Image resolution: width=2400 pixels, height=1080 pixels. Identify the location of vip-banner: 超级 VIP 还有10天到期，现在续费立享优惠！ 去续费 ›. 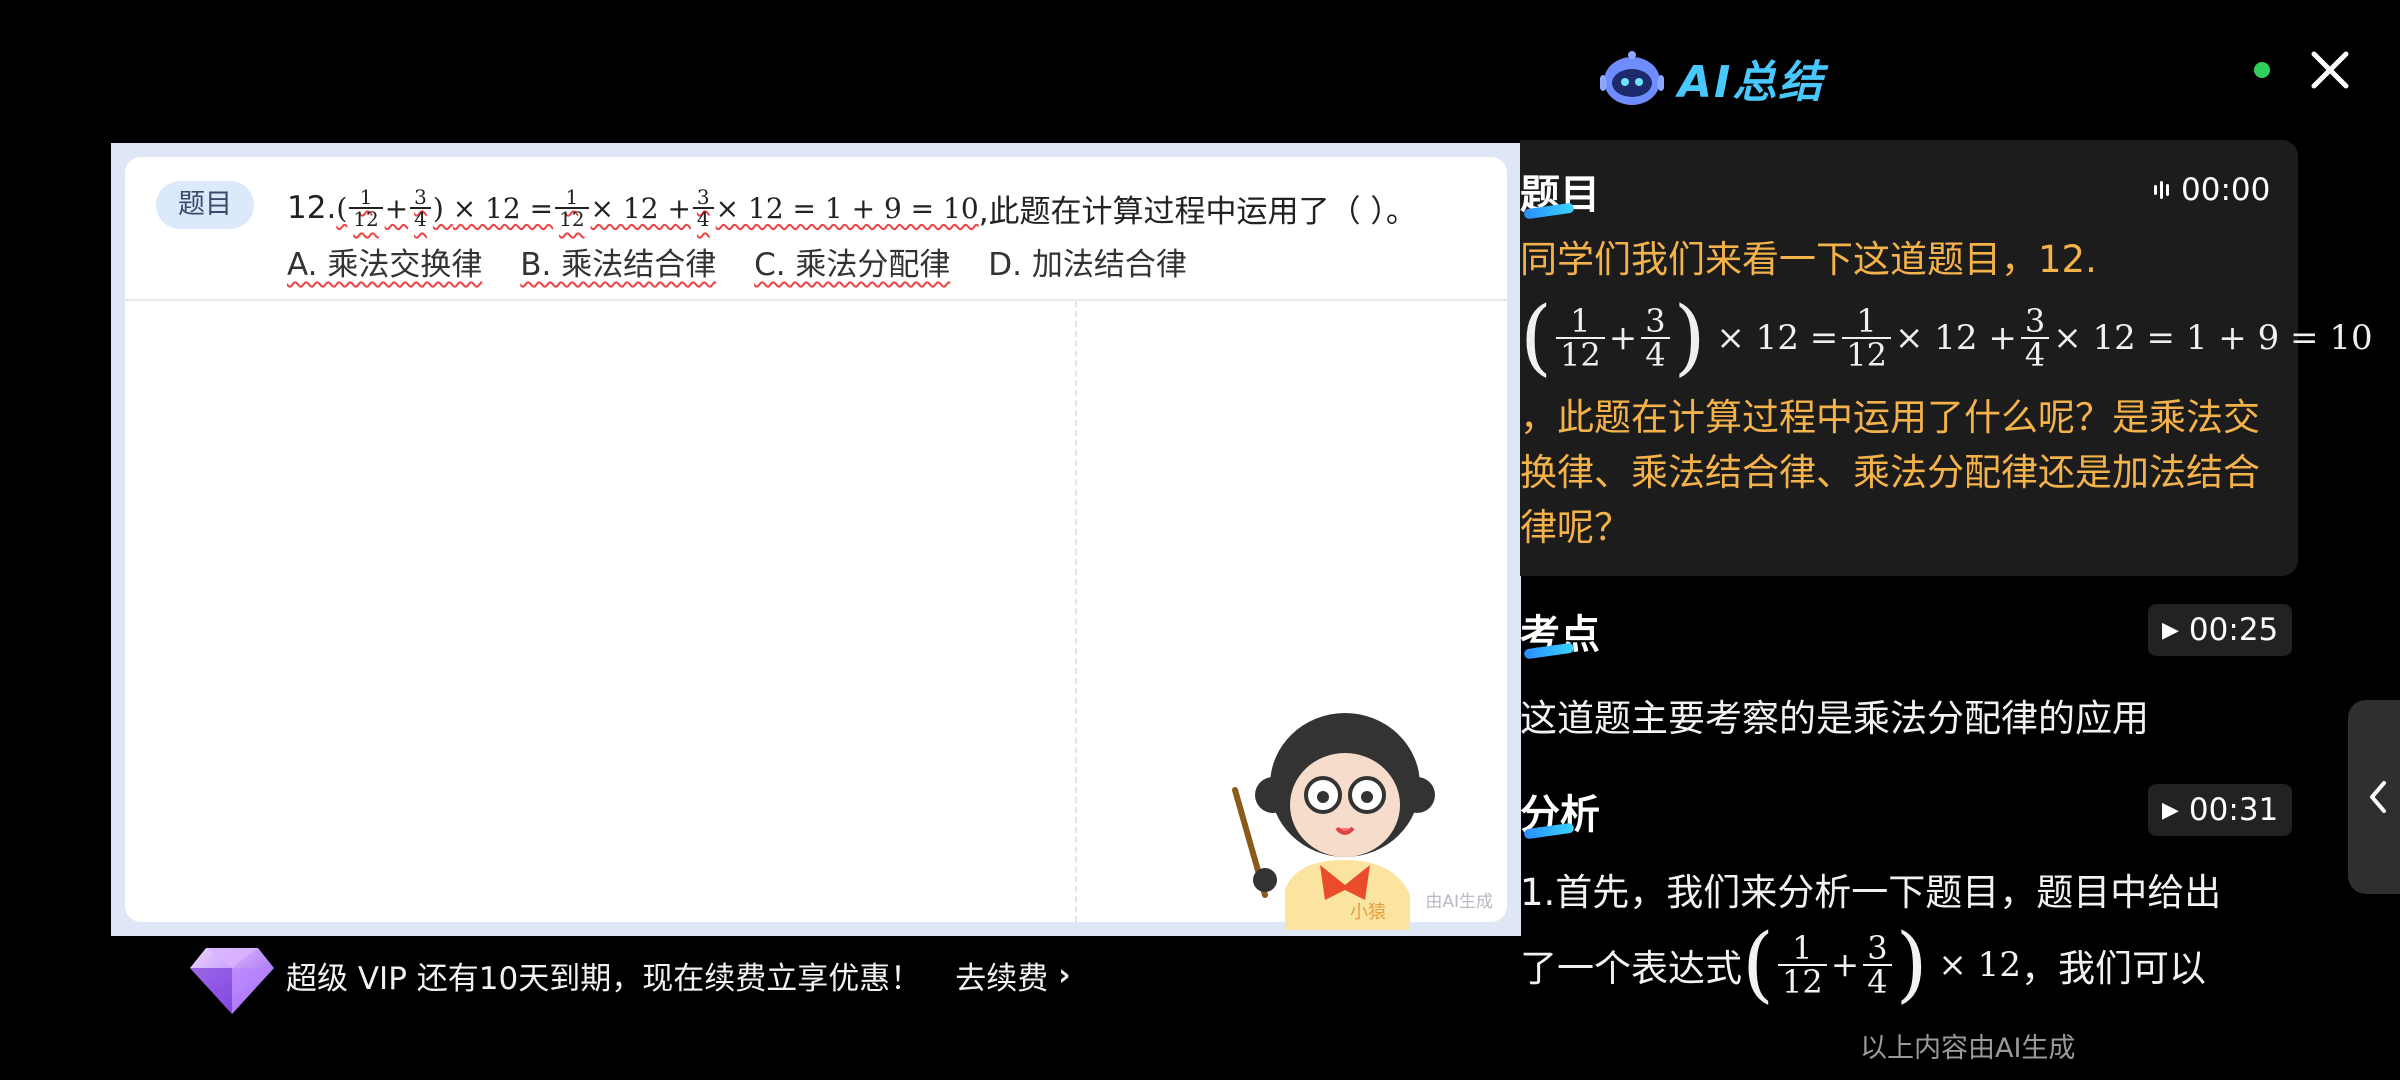
(628, 975).